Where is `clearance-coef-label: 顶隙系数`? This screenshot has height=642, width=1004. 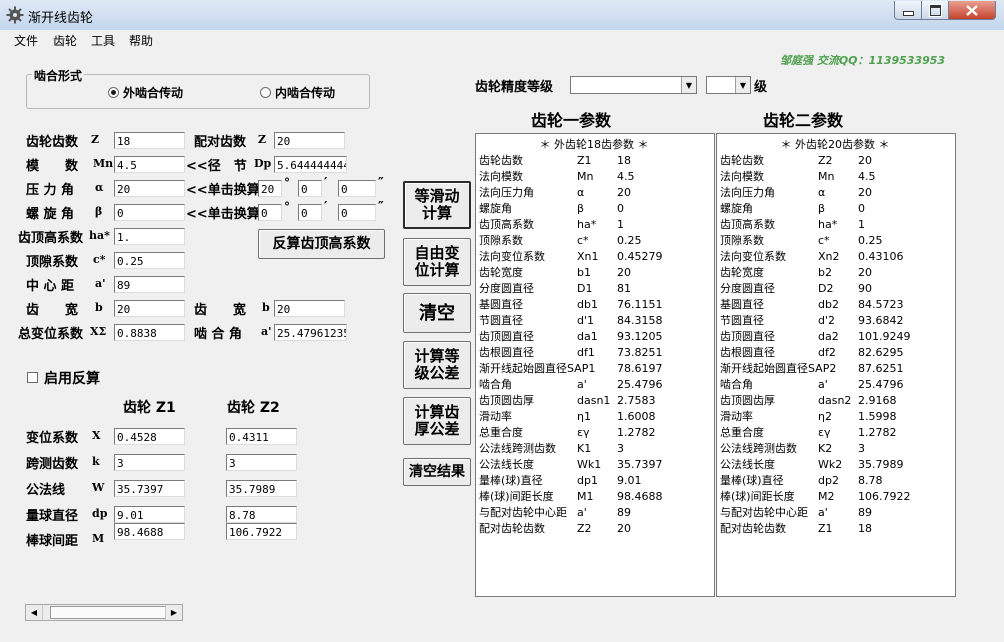 clearance-coef-label: 顶隙系数 is located at coordinates (52, 262).